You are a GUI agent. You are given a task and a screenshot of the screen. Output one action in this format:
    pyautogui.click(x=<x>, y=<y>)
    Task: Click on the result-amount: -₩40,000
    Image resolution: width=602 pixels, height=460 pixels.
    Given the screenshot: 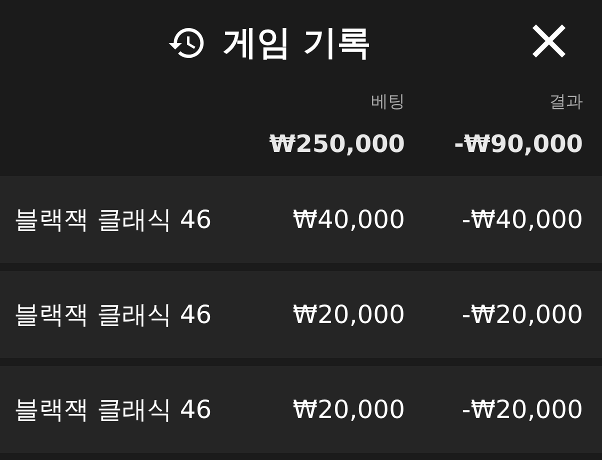 What is the action you would take?
    pyautogui.click(x=522, y=219)
    